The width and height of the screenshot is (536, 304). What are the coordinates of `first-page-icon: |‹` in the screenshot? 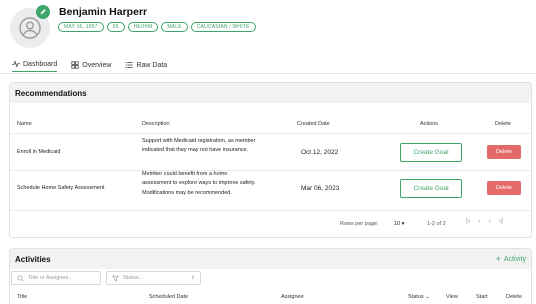 It's located at (468, 221).